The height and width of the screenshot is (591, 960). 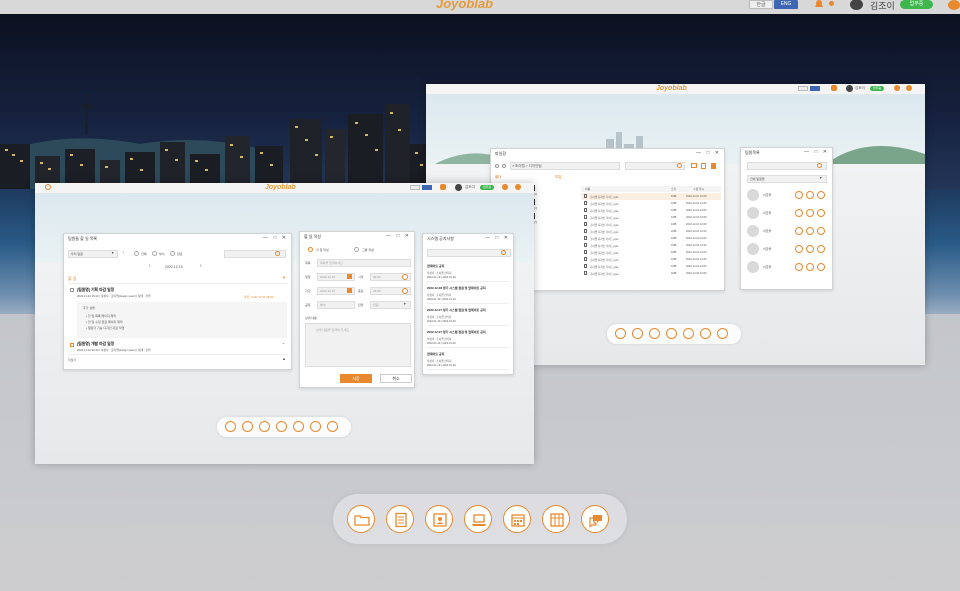 What do you see at coordinates (136, 253) in the screenshot?
I see `radio-all` at bounding box center [136, 253].